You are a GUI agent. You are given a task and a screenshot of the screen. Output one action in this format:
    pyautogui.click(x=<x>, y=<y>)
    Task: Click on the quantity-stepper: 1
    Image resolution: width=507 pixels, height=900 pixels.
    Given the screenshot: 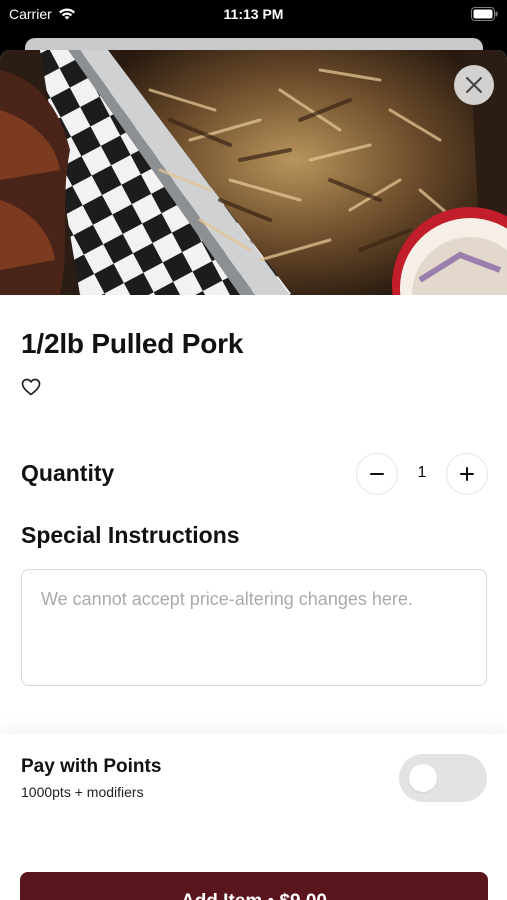 What is the action you would take?
    pyautogui.click(x=422, y=474)
    